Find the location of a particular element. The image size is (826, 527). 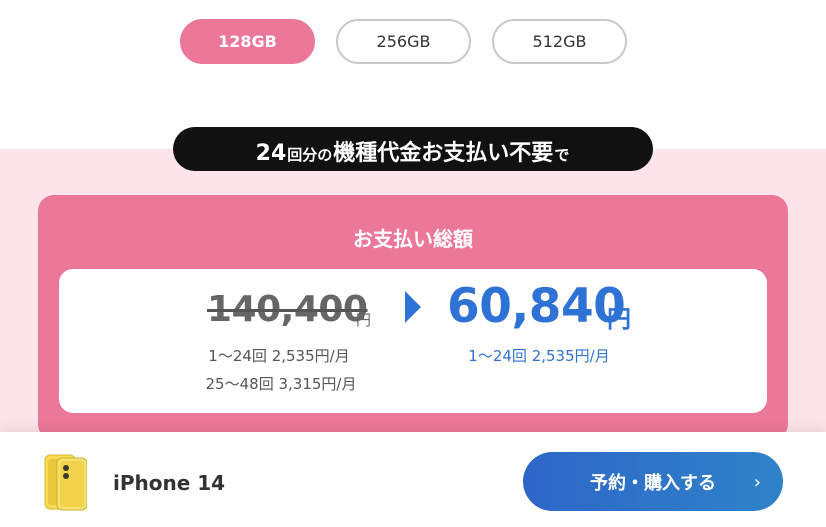

storage-option-256gb: 256GB is located at coordinates (403, 41).